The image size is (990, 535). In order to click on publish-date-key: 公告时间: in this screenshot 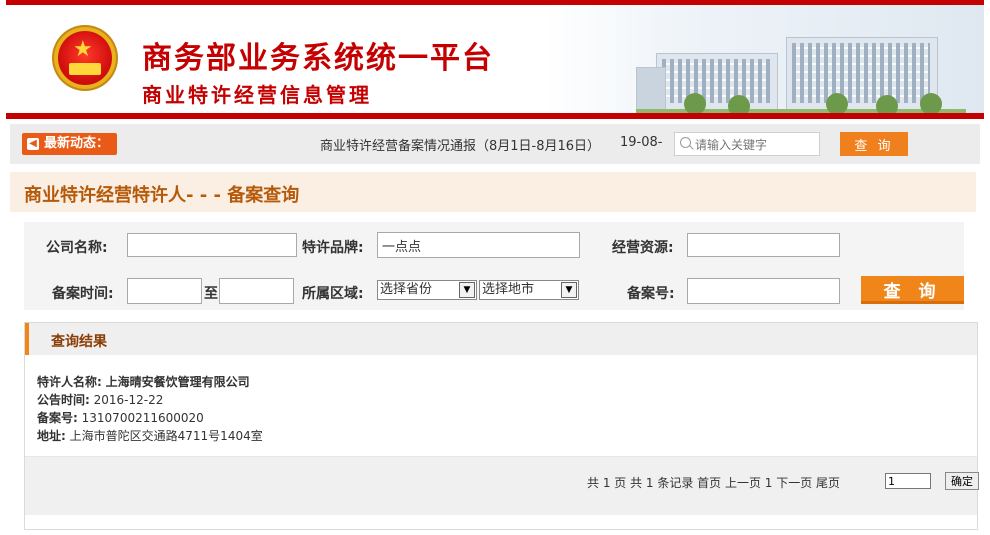, I will do `click(63, 400)`.